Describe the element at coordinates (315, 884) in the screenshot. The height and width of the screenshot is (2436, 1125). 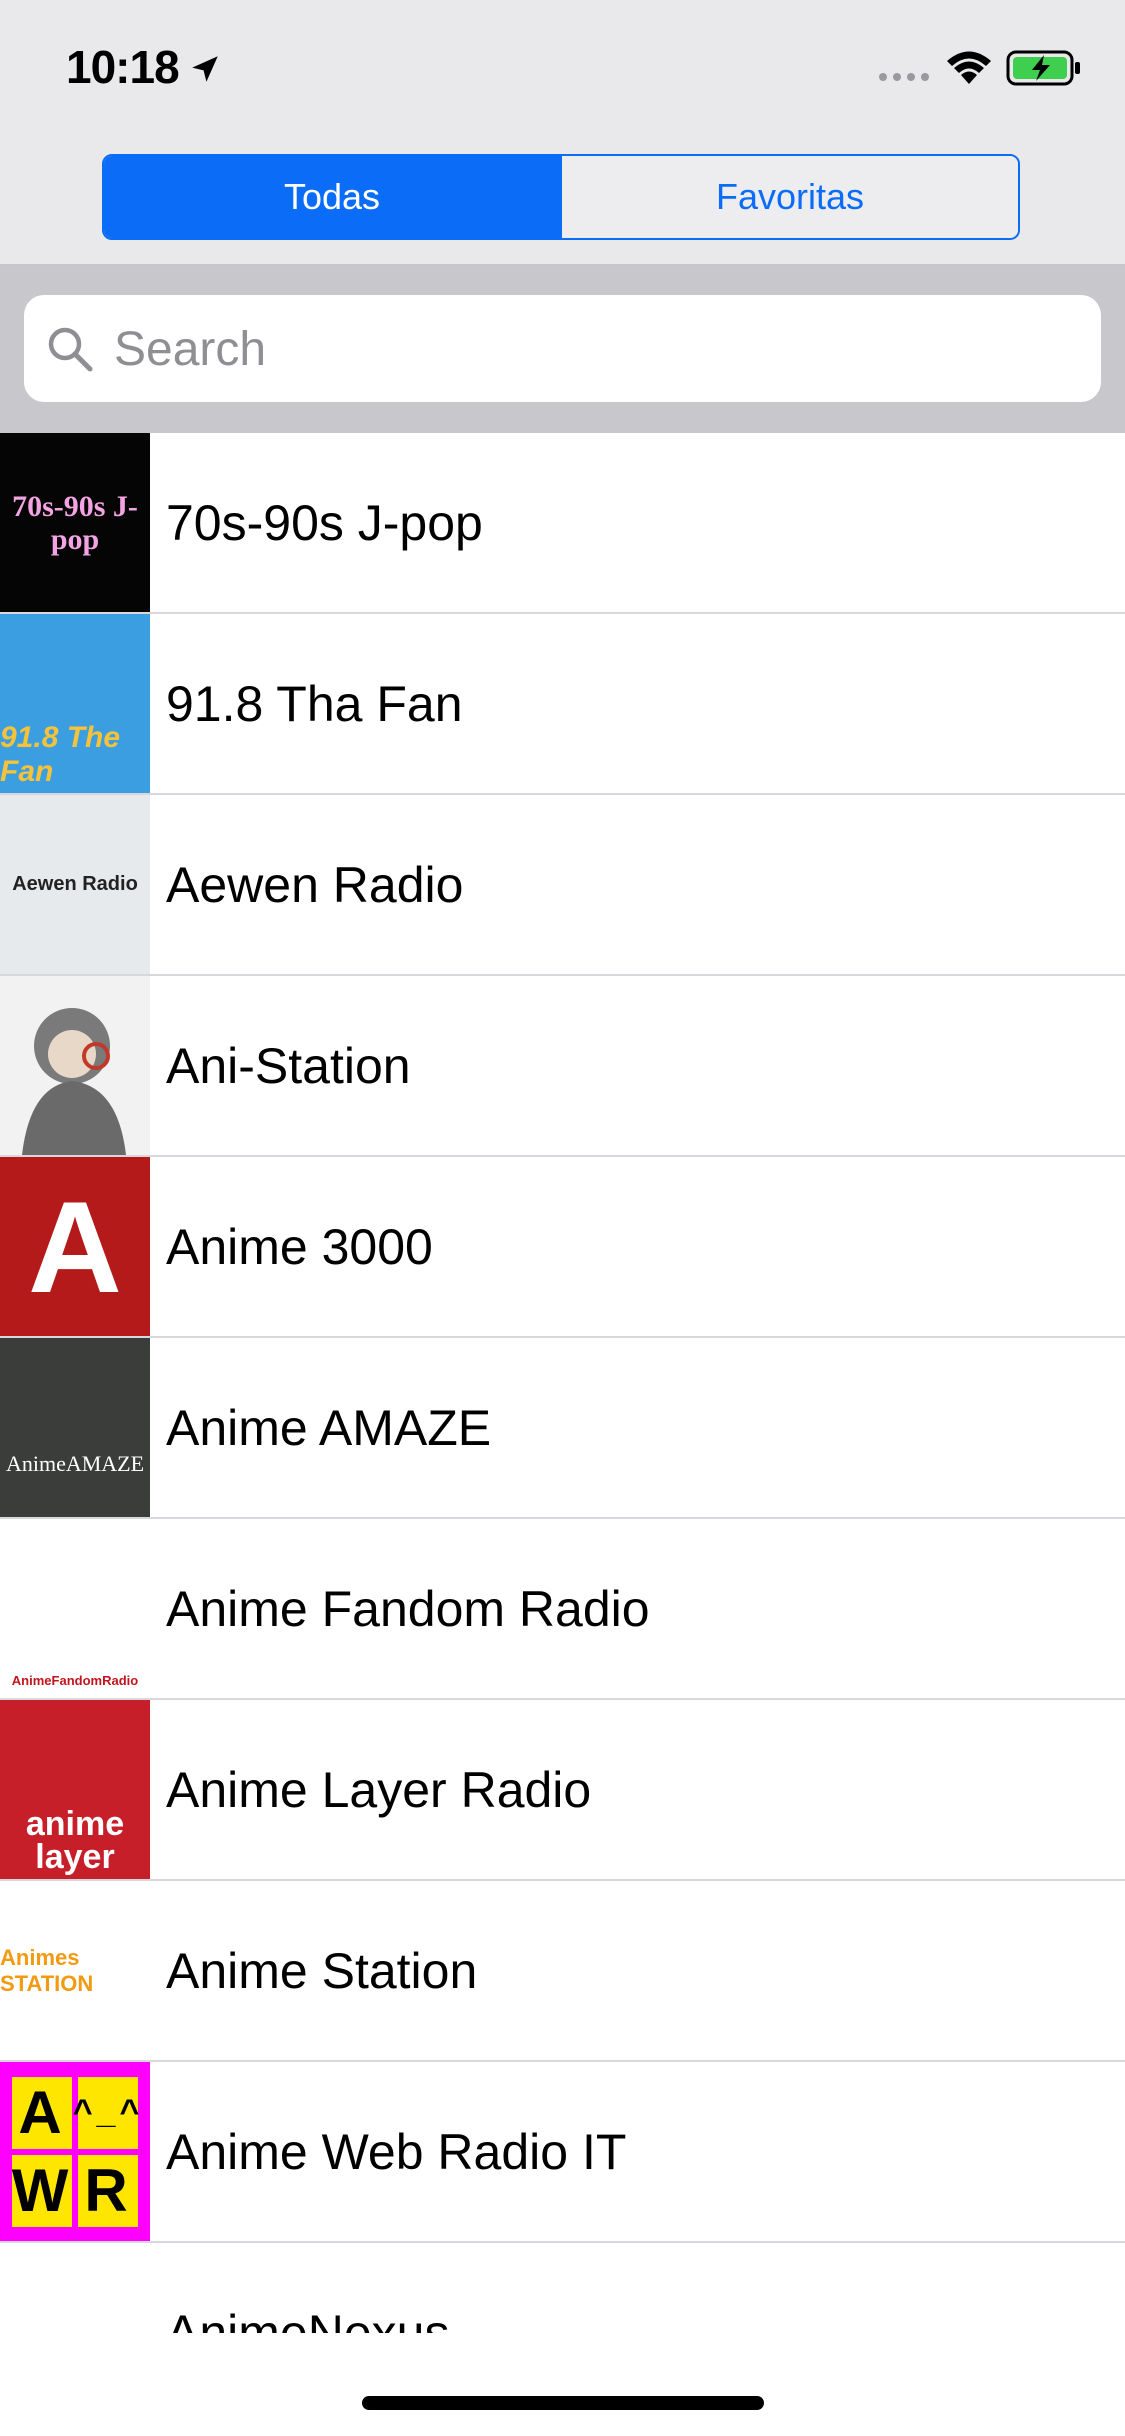
I see `station-name: Aewen Radio` at that location.